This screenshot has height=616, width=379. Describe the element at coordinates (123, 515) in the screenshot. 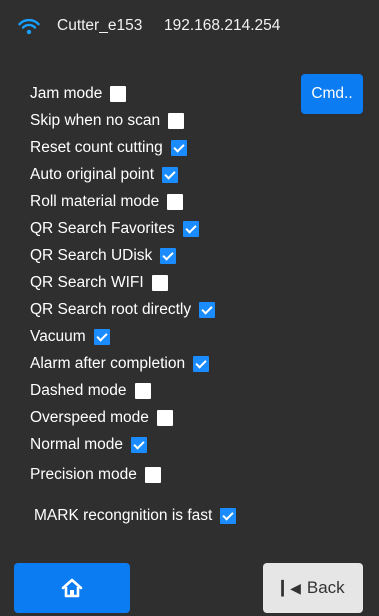

I see `option-label: MARK recongnition is fast` at that location.